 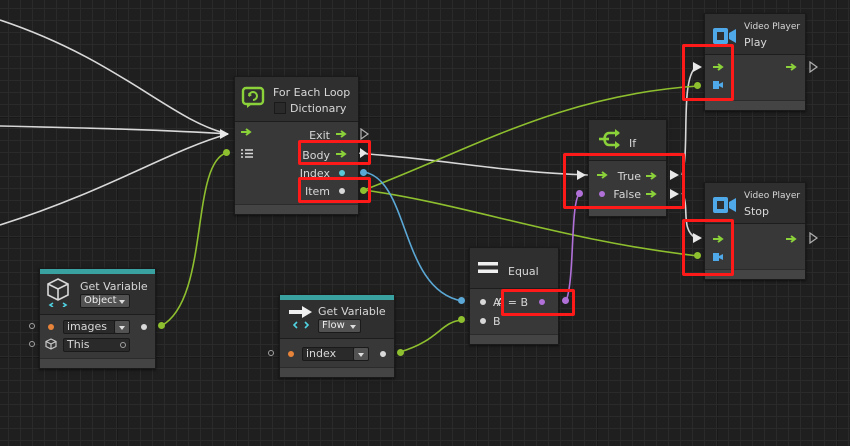 I want to click on loop-icon, so click(x=253, y=97).